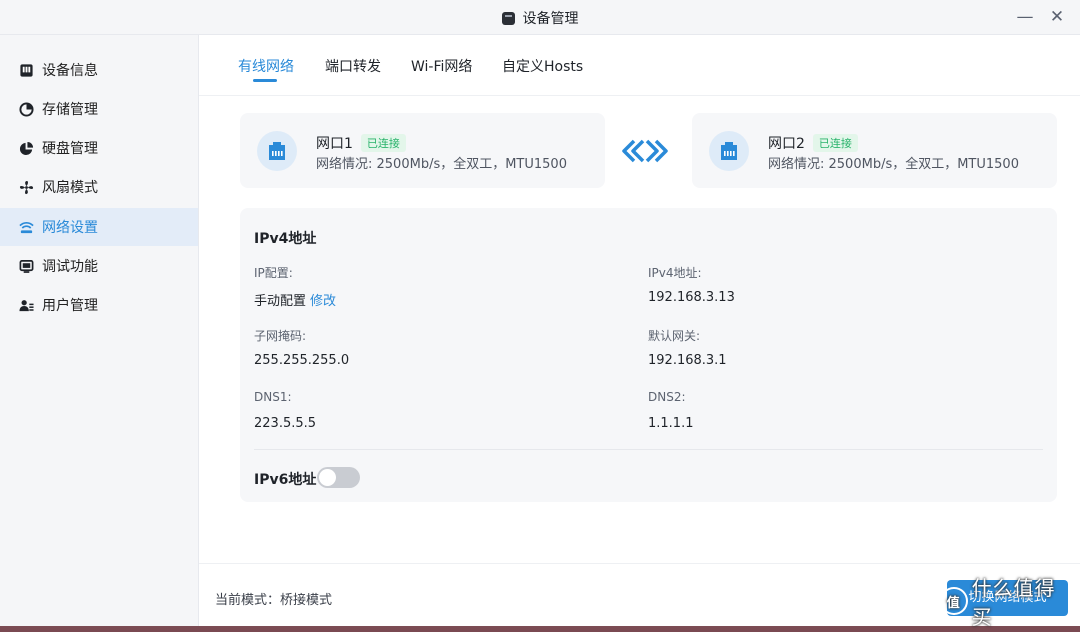 The image size is (1080, 632). I want to click on ipv6-toggle, so click(338, 477).